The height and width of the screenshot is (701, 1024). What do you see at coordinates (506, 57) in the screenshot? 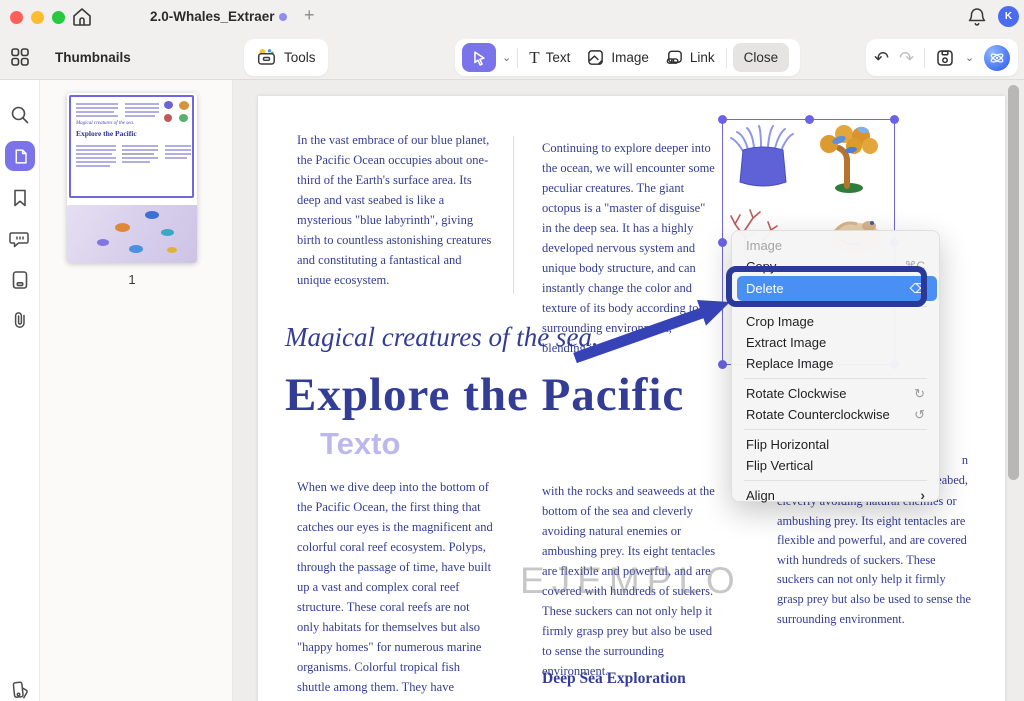
I see `select-tool-chevron-icon: ⌄` at bounding box center [506, 57].